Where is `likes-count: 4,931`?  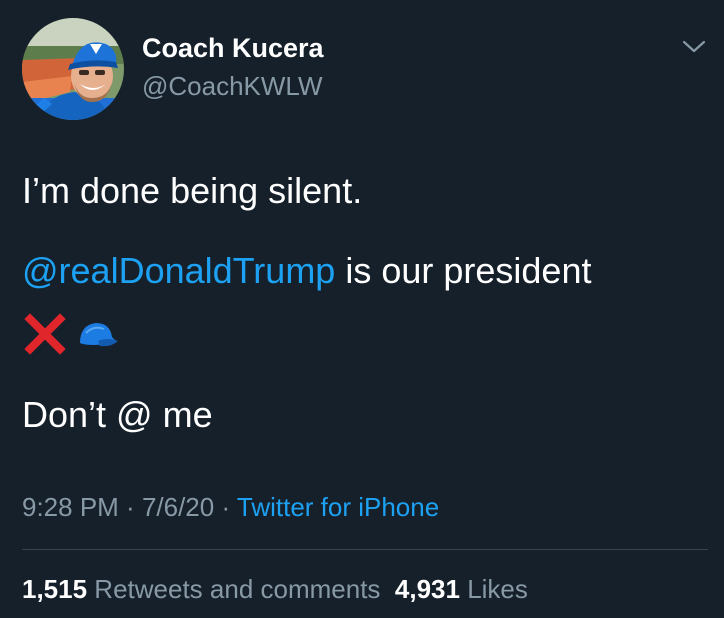
likes-count: 4,931 is located at coordinates (427, 589).